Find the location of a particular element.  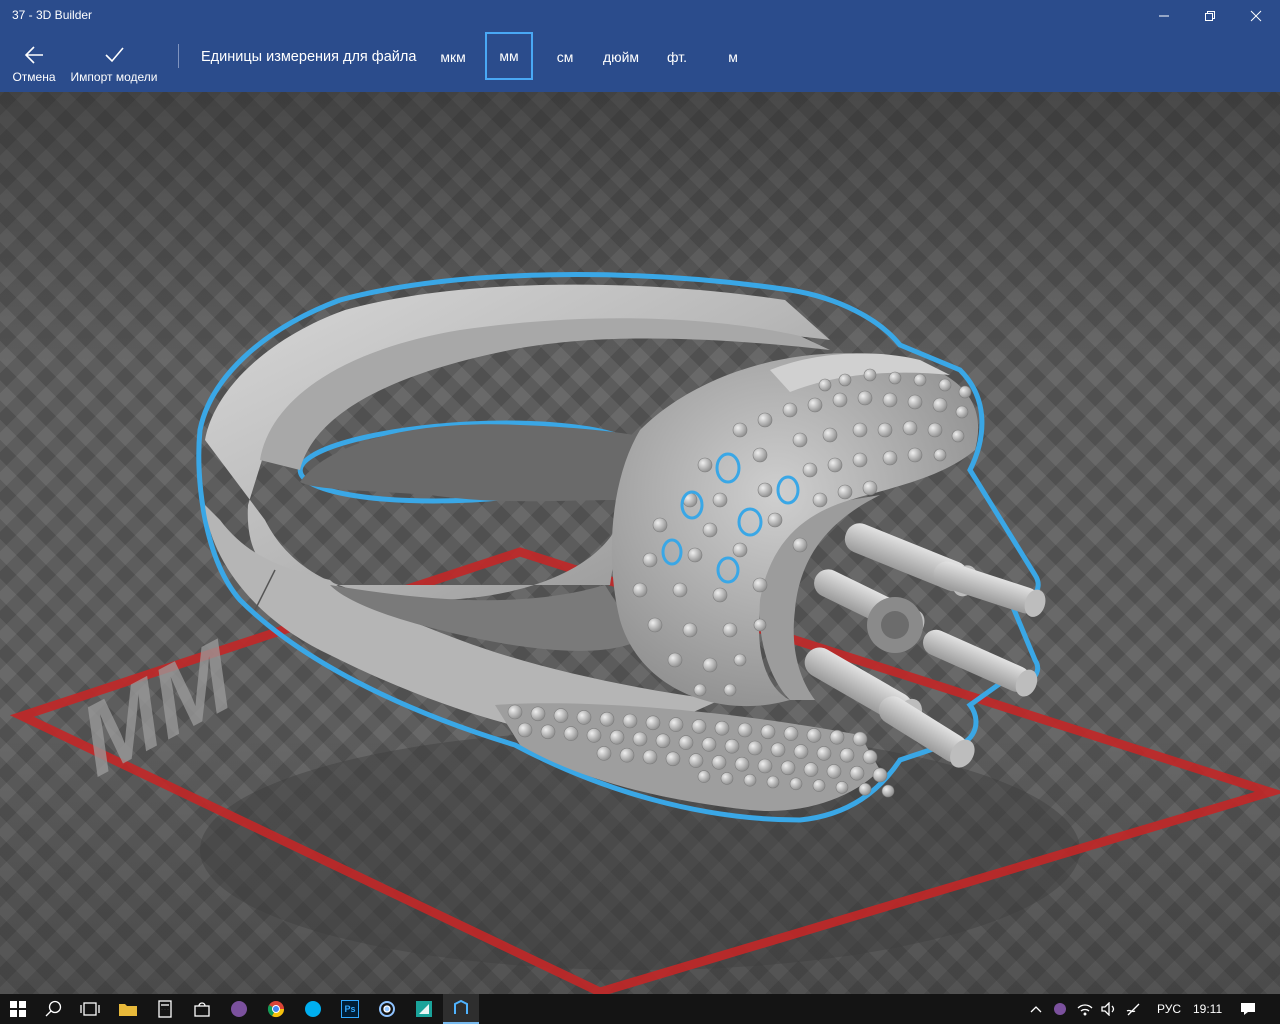

wifi-icon is located at coordinates (1085, 1010).